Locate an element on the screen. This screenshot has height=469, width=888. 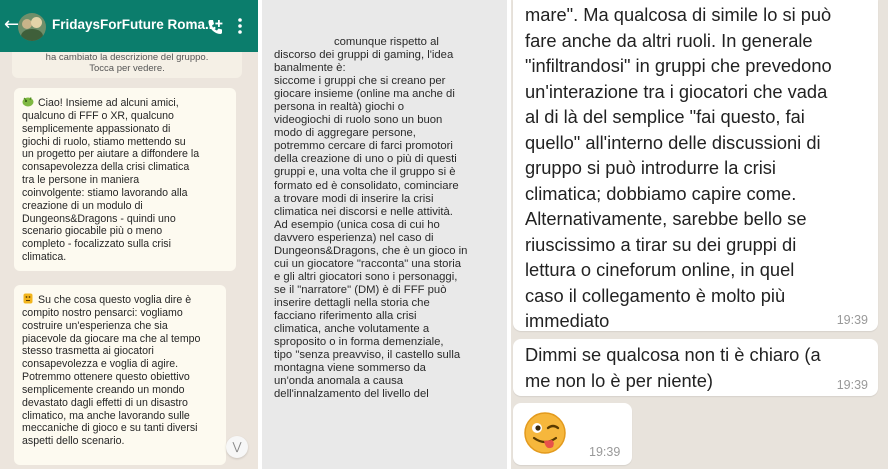
message-line: completo - focalizzato sulla crisi is located at coordinates (96, 244).